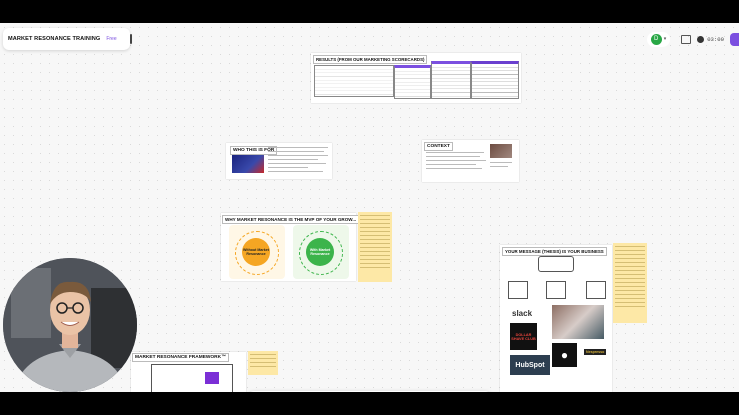 The width and height of the screenshot is (739, 415). Describe the element at coordinates (438, 146) in the screenshot. I see `context-frame-title: CONTEXT` at that location.